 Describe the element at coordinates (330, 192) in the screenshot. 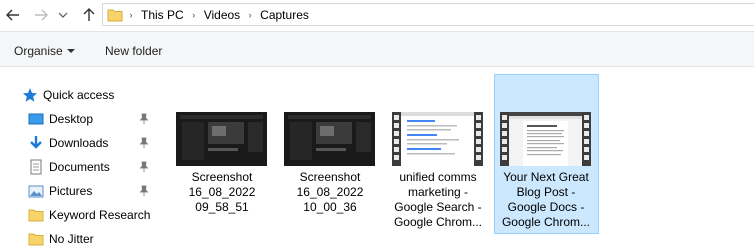

I see `file-name: Screenshot 16_08_2022 10_00_36` at that location.